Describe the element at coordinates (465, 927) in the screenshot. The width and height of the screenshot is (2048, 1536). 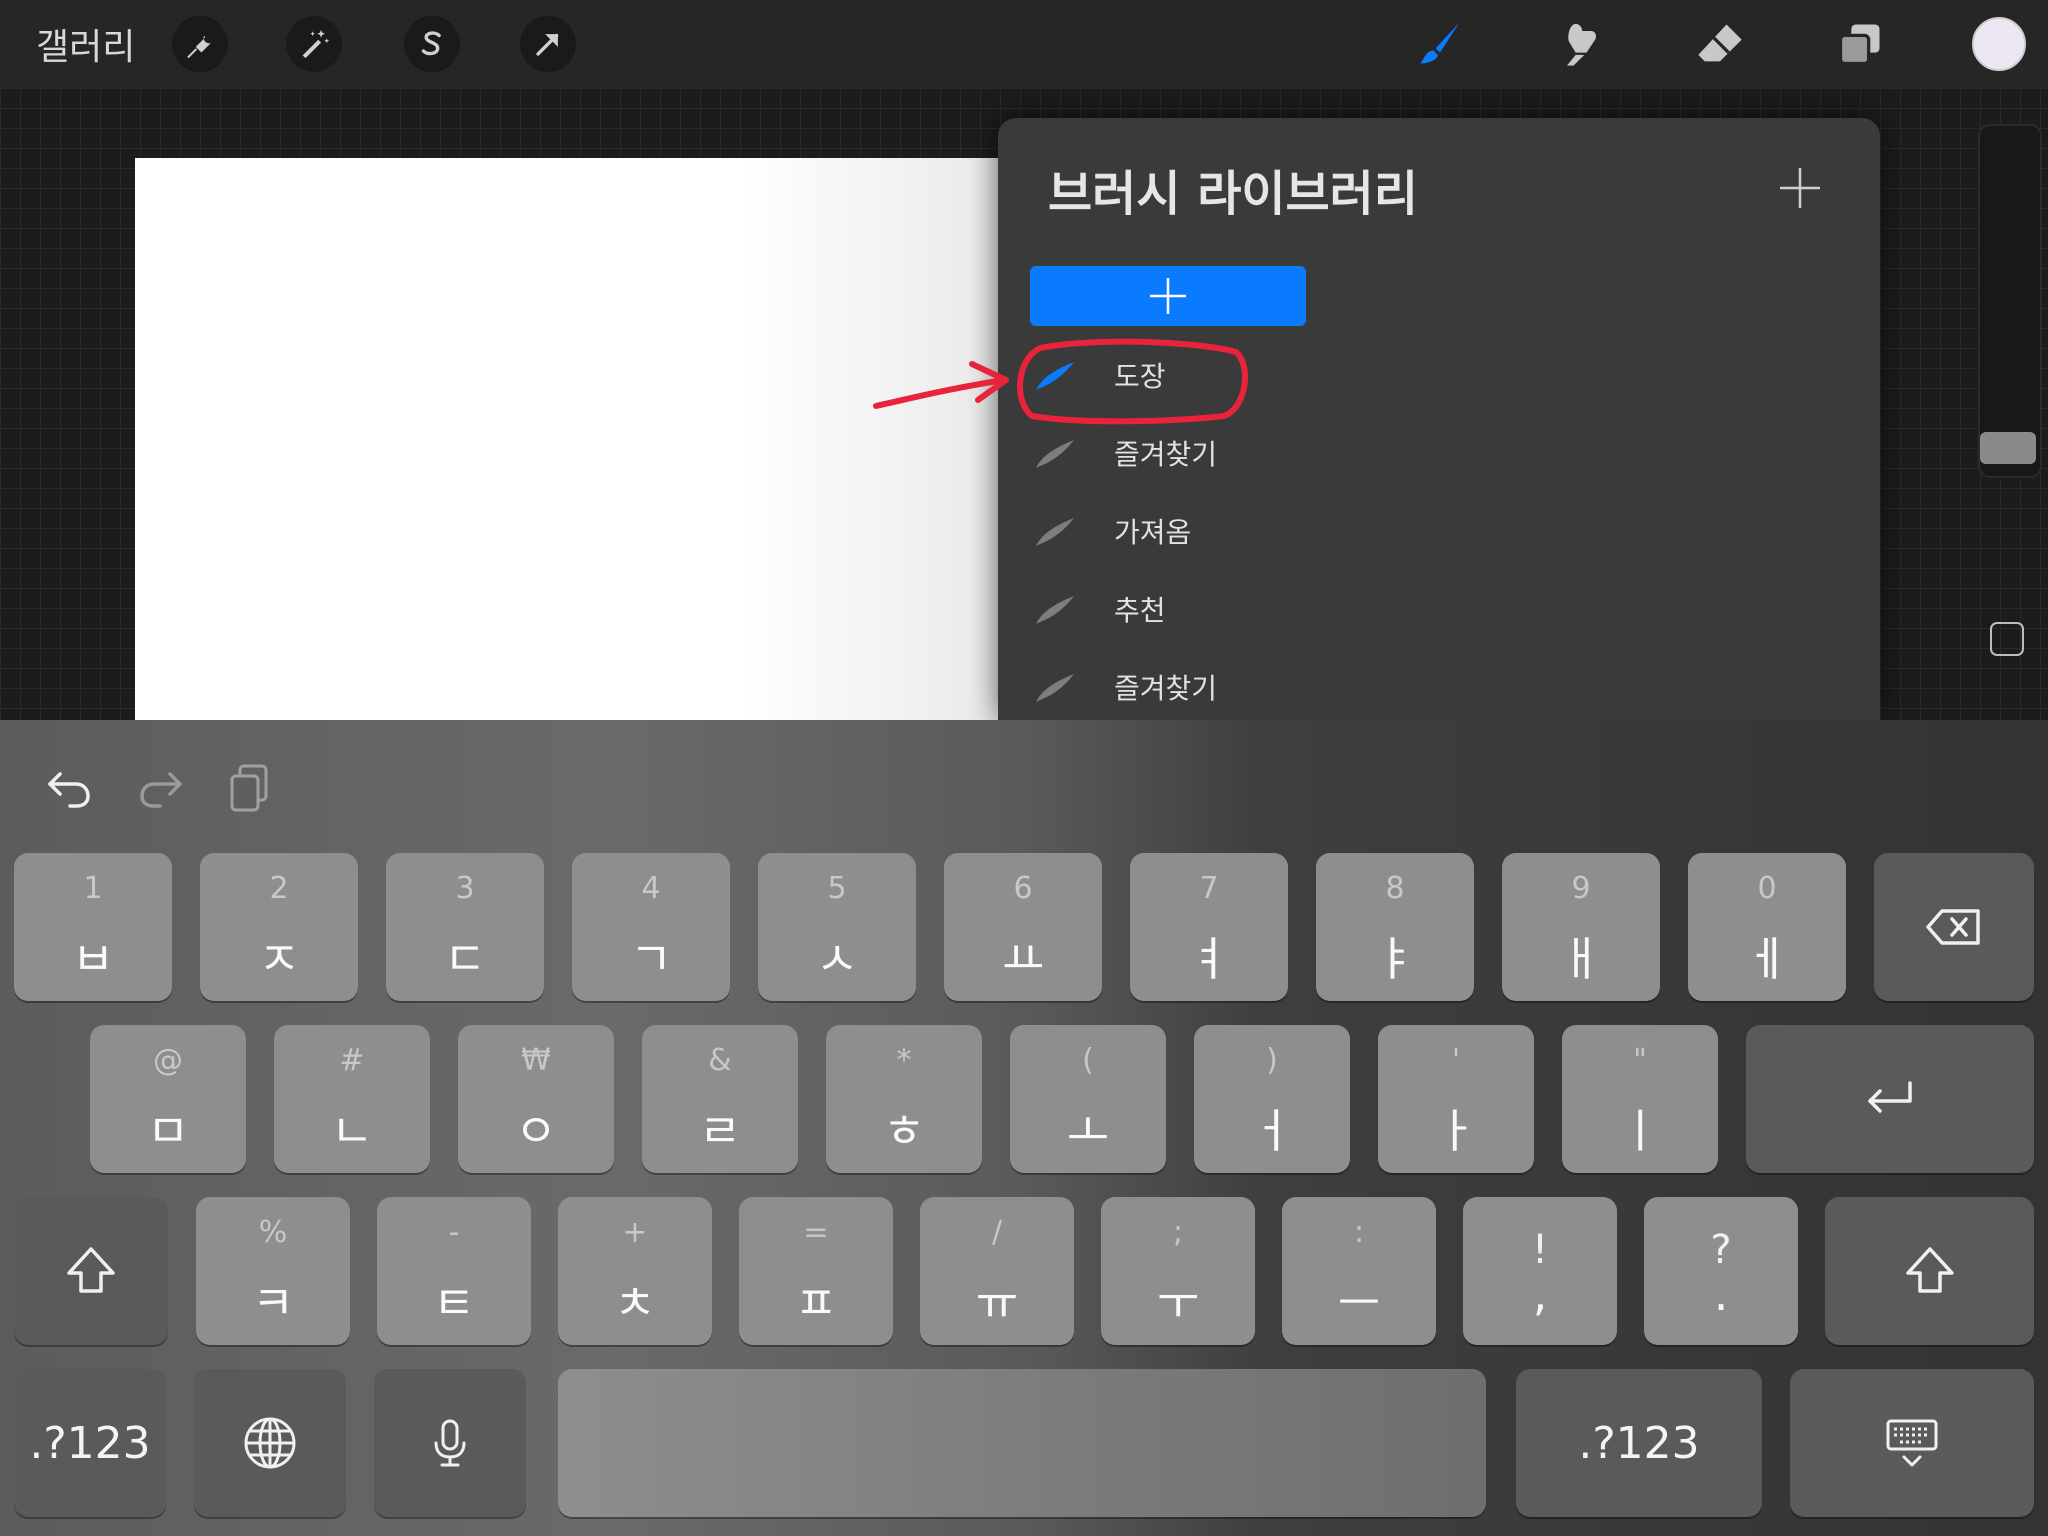
I see `key: 3ㄷ` at that location.